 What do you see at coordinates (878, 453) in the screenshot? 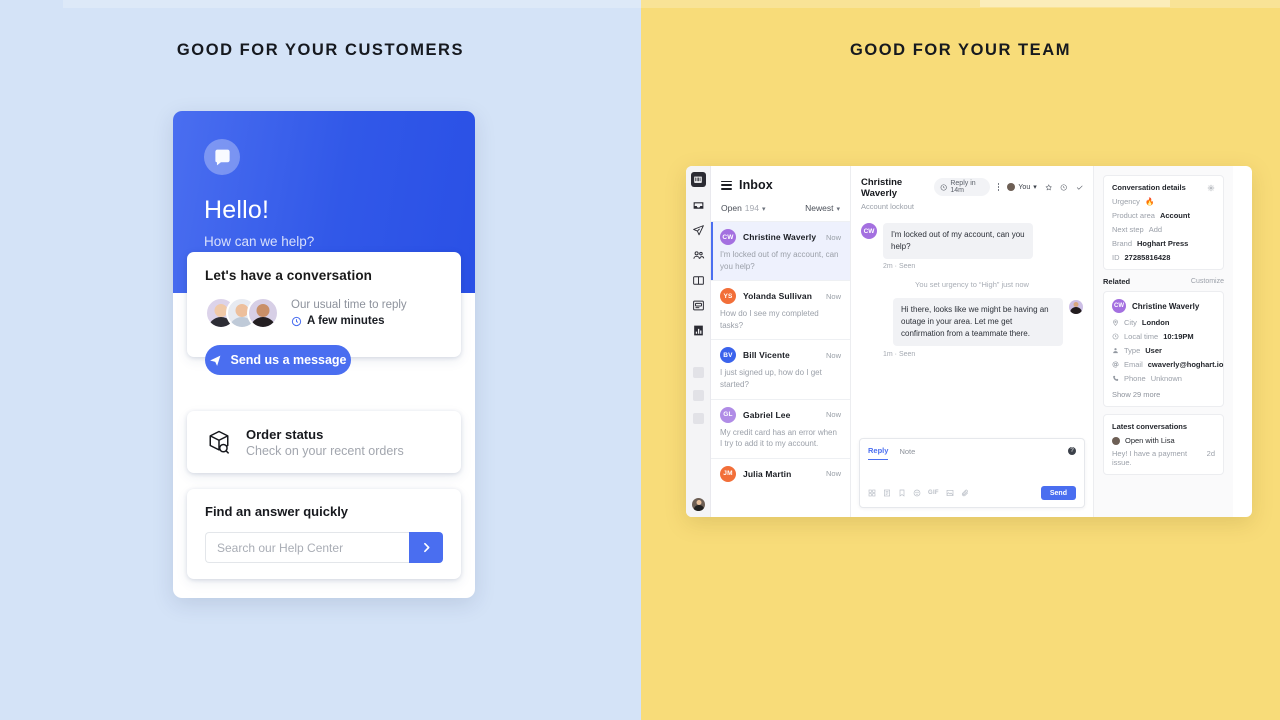
I see `tab-reply: Reply` at bounding box center [878, 453].